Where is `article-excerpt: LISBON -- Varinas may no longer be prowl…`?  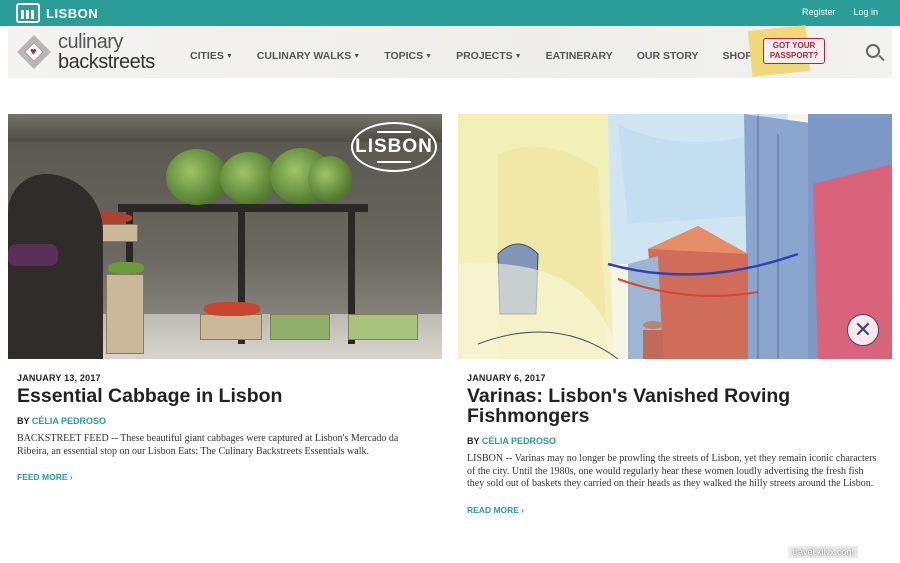 article-excerpt: LISBON -- Varinas may no longer be prowl… is located at coordinates (672, 471).